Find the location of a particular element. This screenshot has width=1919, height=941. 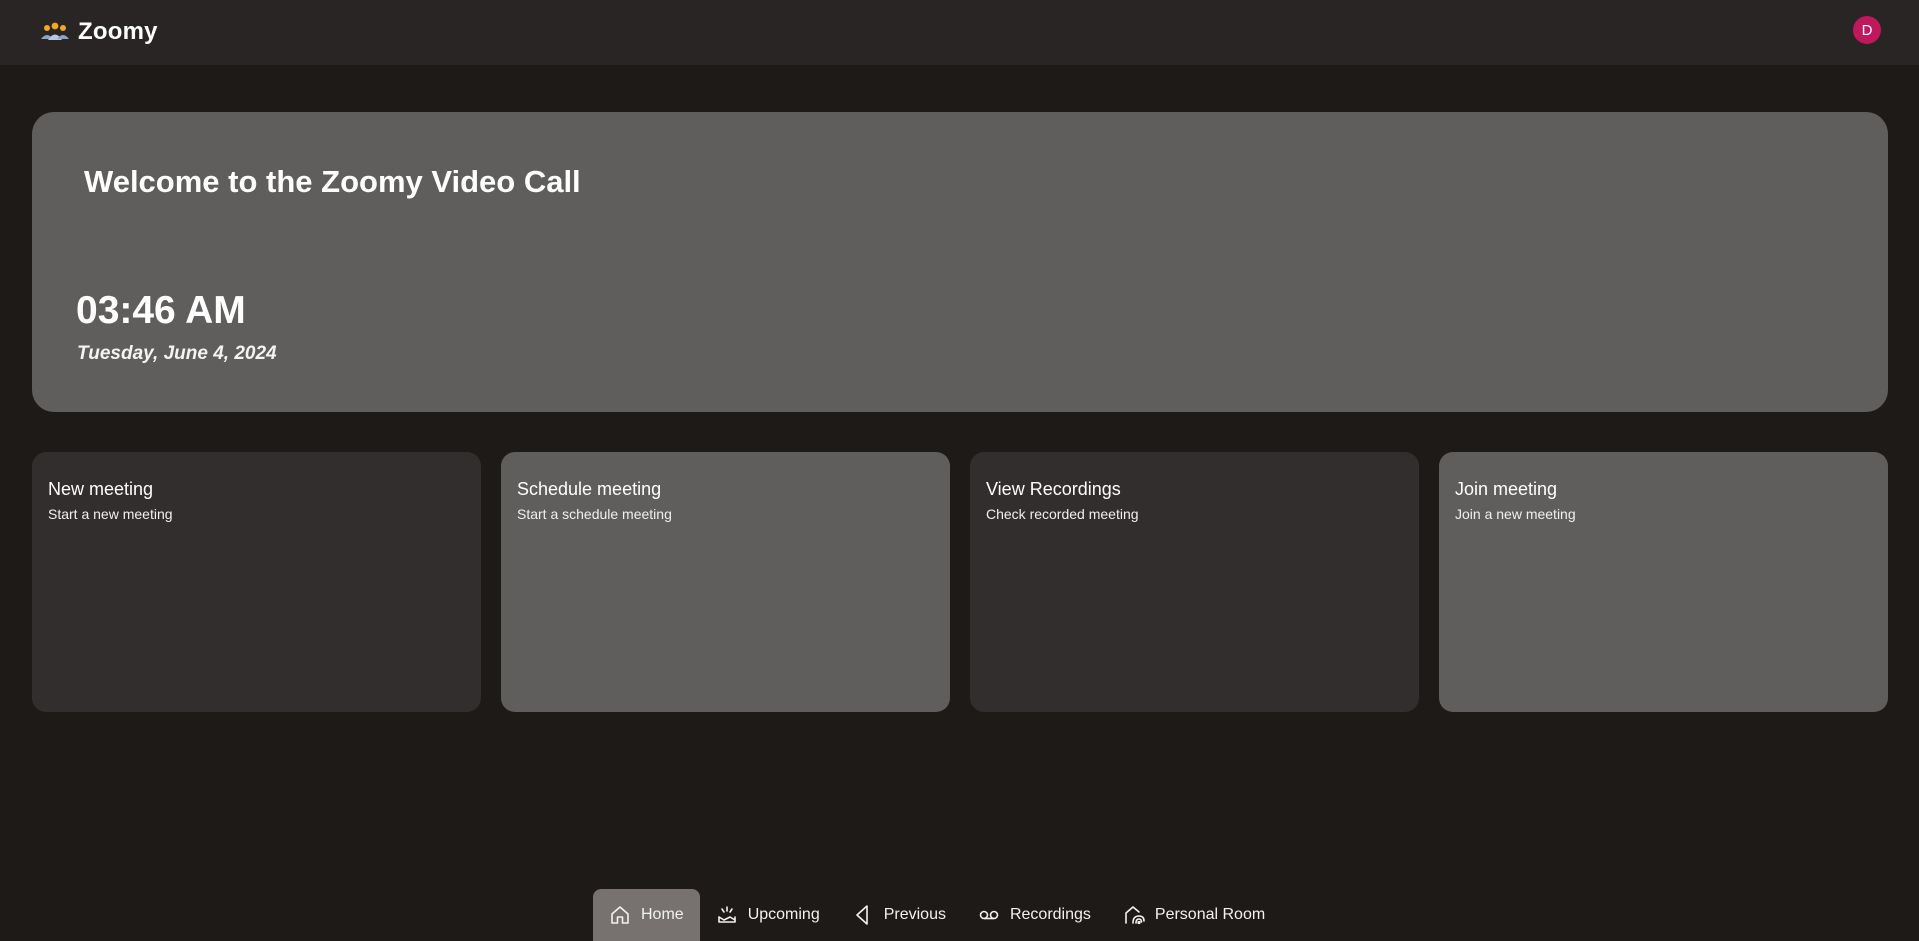

people-group-icon is located at coordinates (55, 31).